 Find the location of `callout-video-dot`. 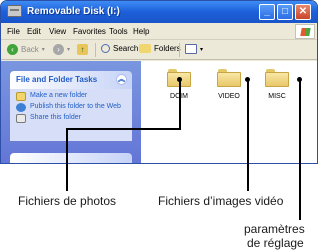

callout-video-dot is located at coordinates (247, 79).